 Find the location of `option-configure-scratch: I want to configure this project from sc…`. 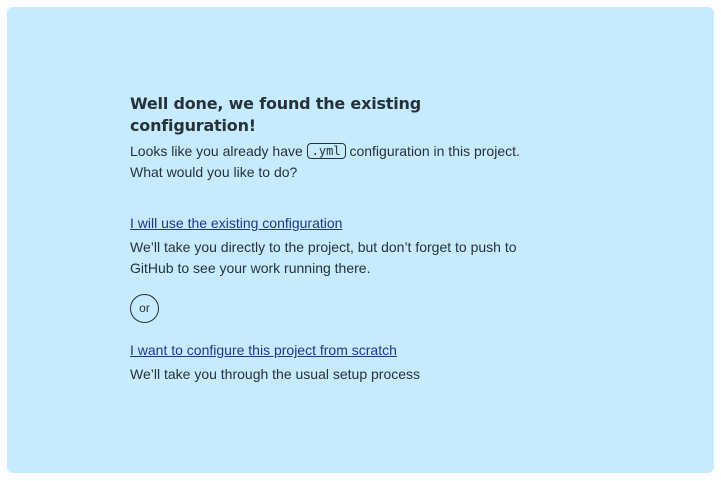

option-configure-scratch: I want to configure this project from sc… is located at coordinates (340, 362).